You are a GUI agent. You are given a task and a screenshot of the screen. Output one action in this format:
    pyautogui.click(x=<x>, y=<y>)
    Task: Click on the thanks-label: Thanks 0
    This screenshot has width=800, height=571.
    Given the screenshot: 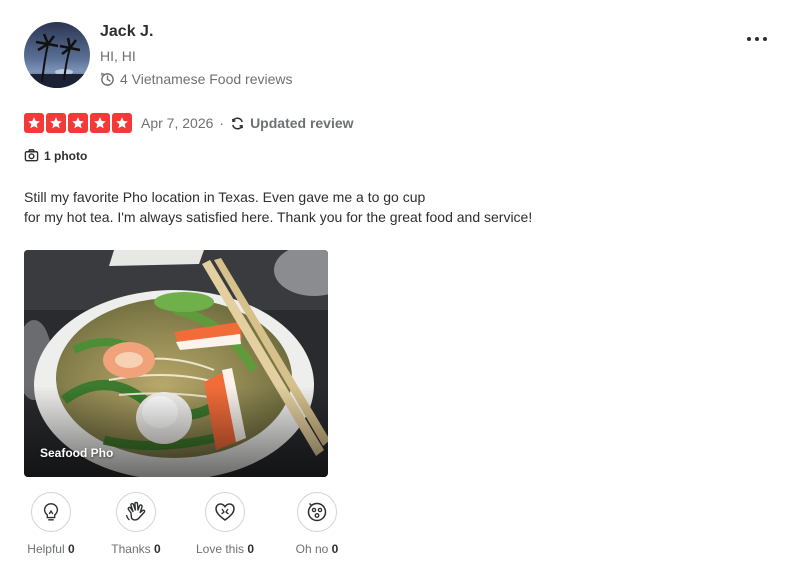 What is the action you would take?
    pyautogui.click(x=135, y=549)
    